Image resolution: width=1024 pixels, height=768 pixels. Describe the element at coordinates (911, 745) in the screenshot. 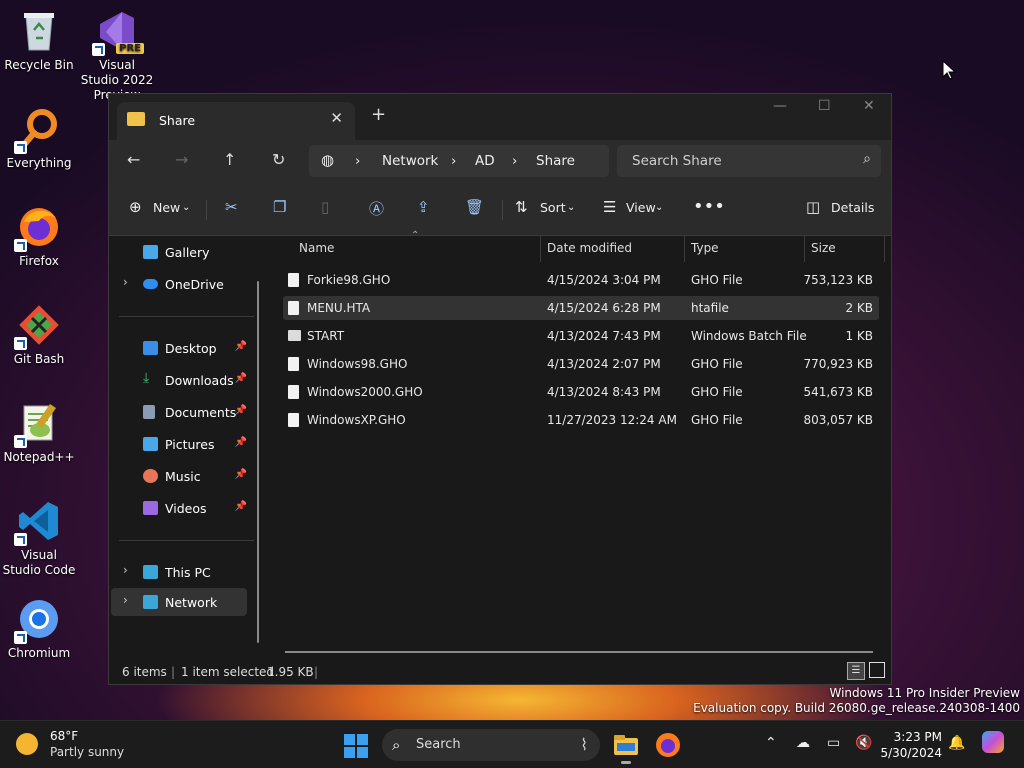

I see `taskbar-clock: 3:23 PM 5/30/2024` at that location.